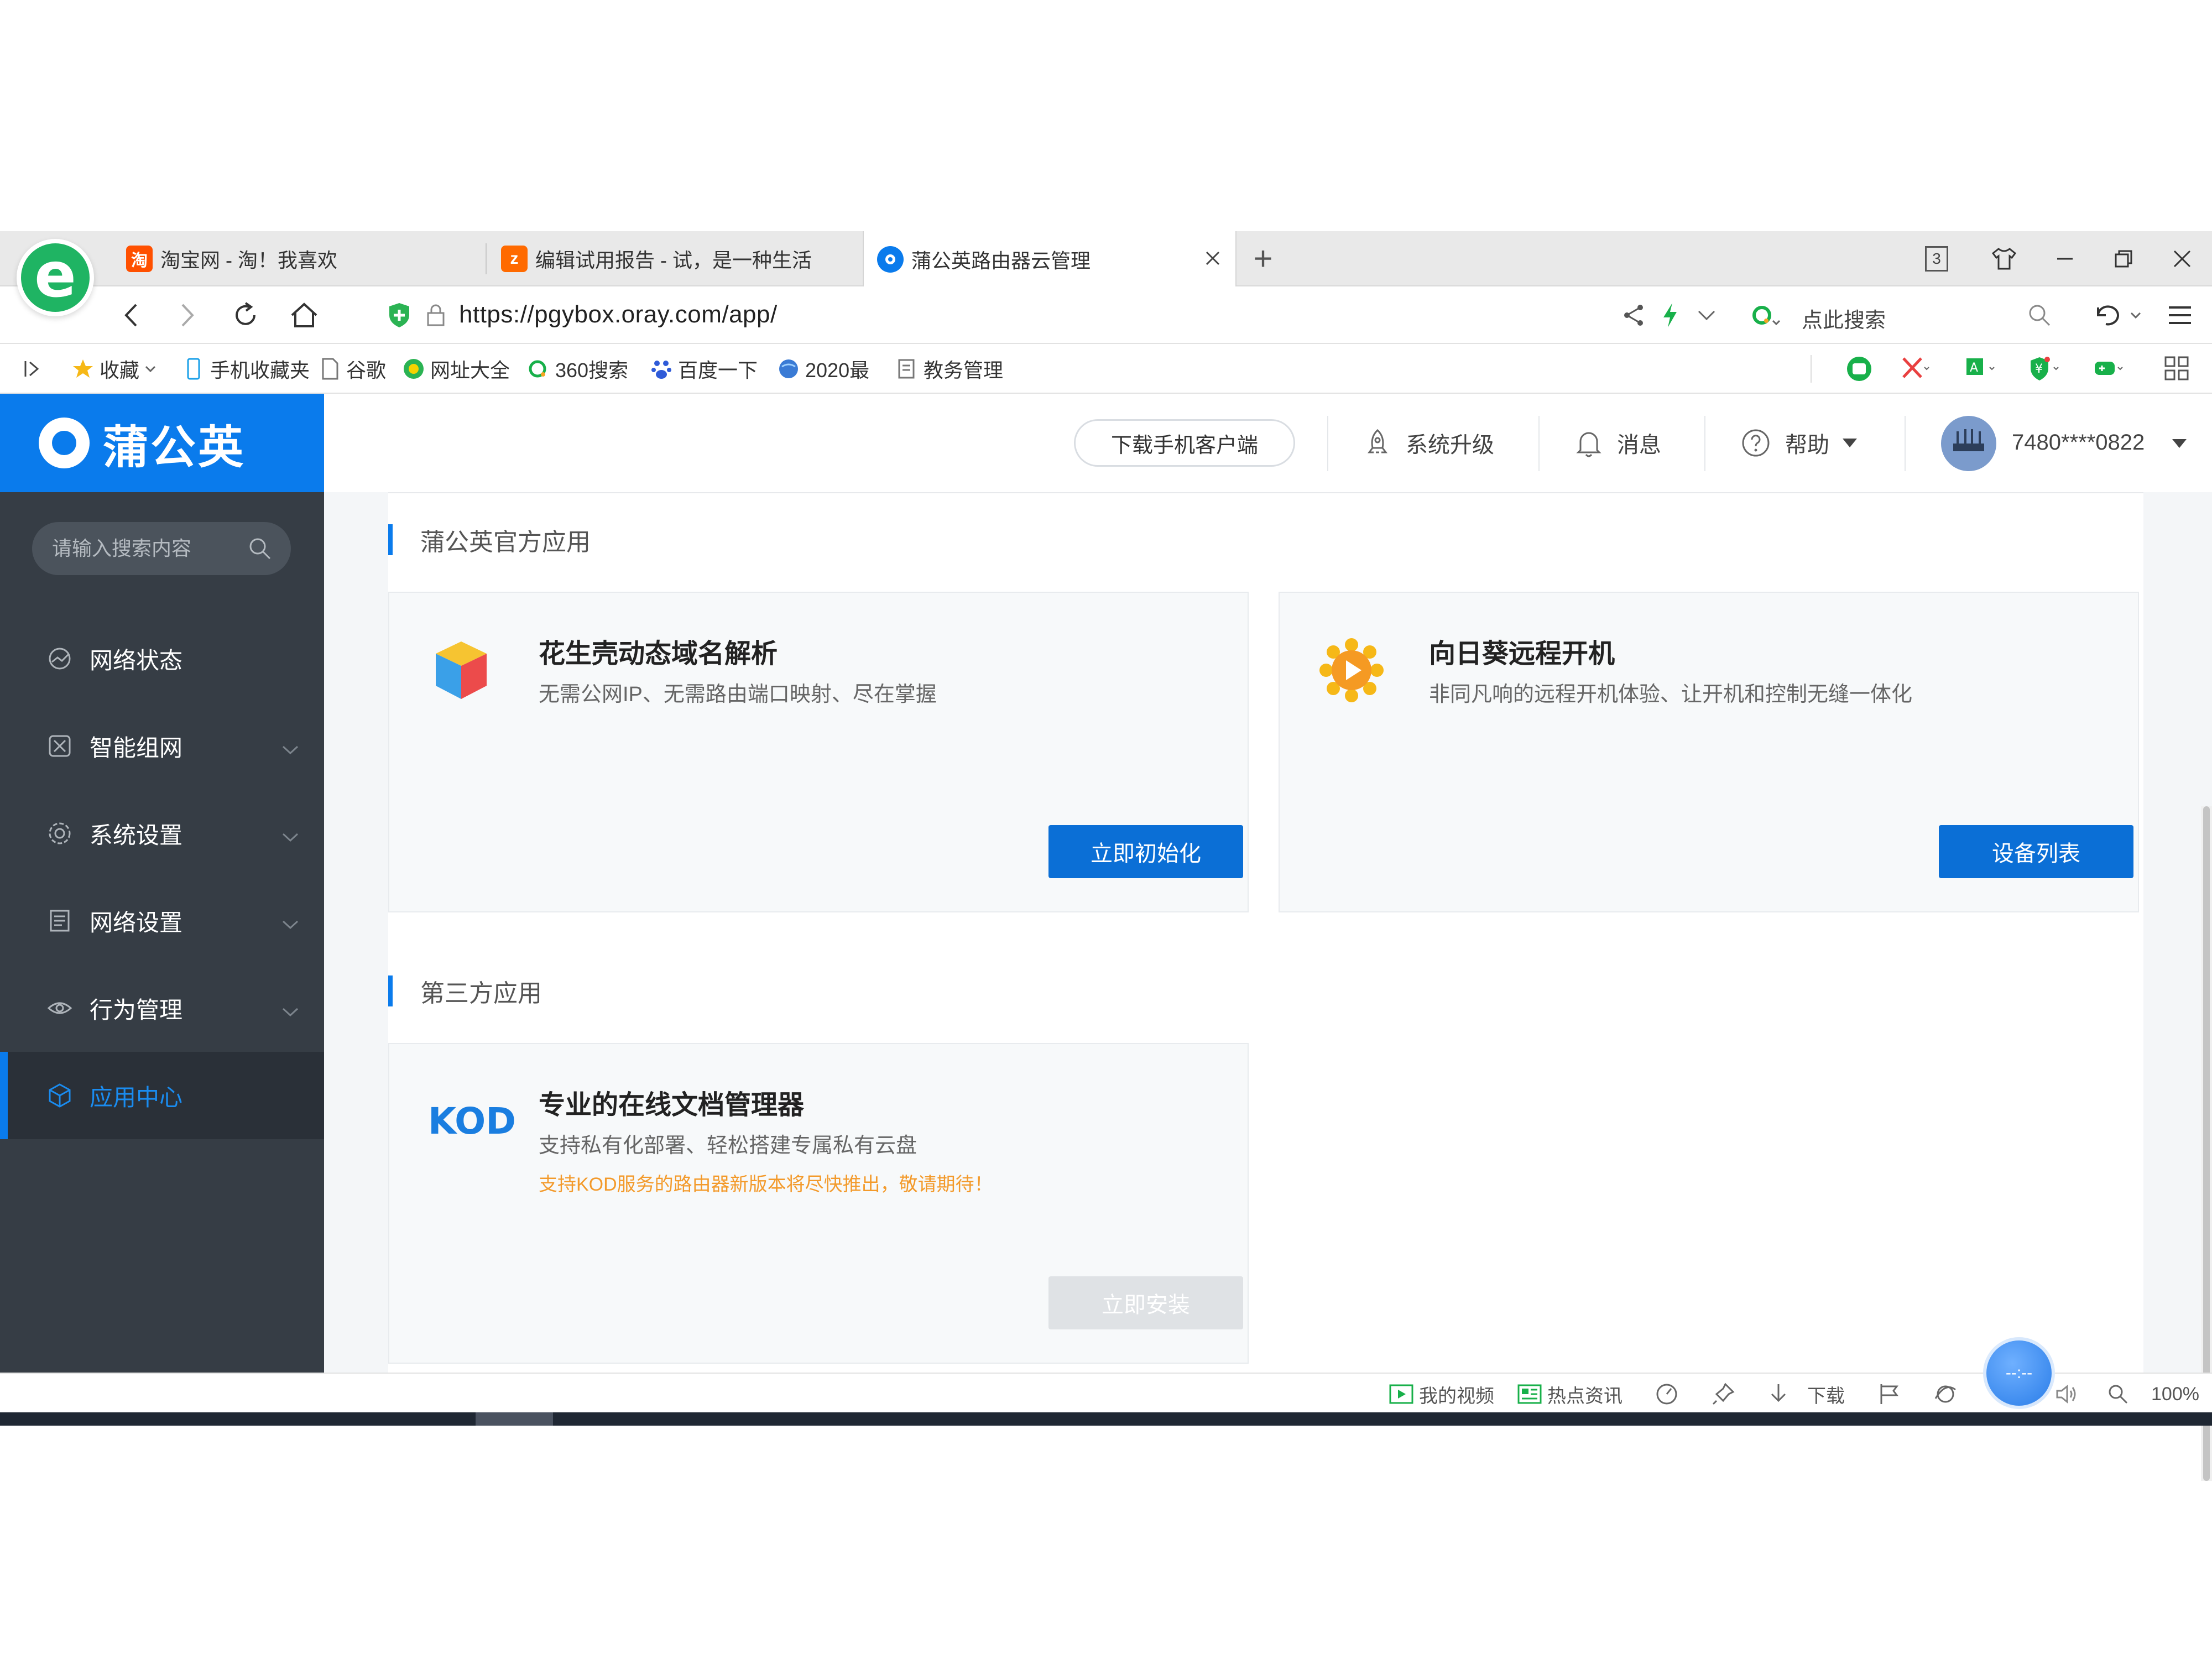 The image size is (2212, 1659). Describe the element at coordinates (1263, 259) in the screenshot. I see `new-tab-button: +` at that location.